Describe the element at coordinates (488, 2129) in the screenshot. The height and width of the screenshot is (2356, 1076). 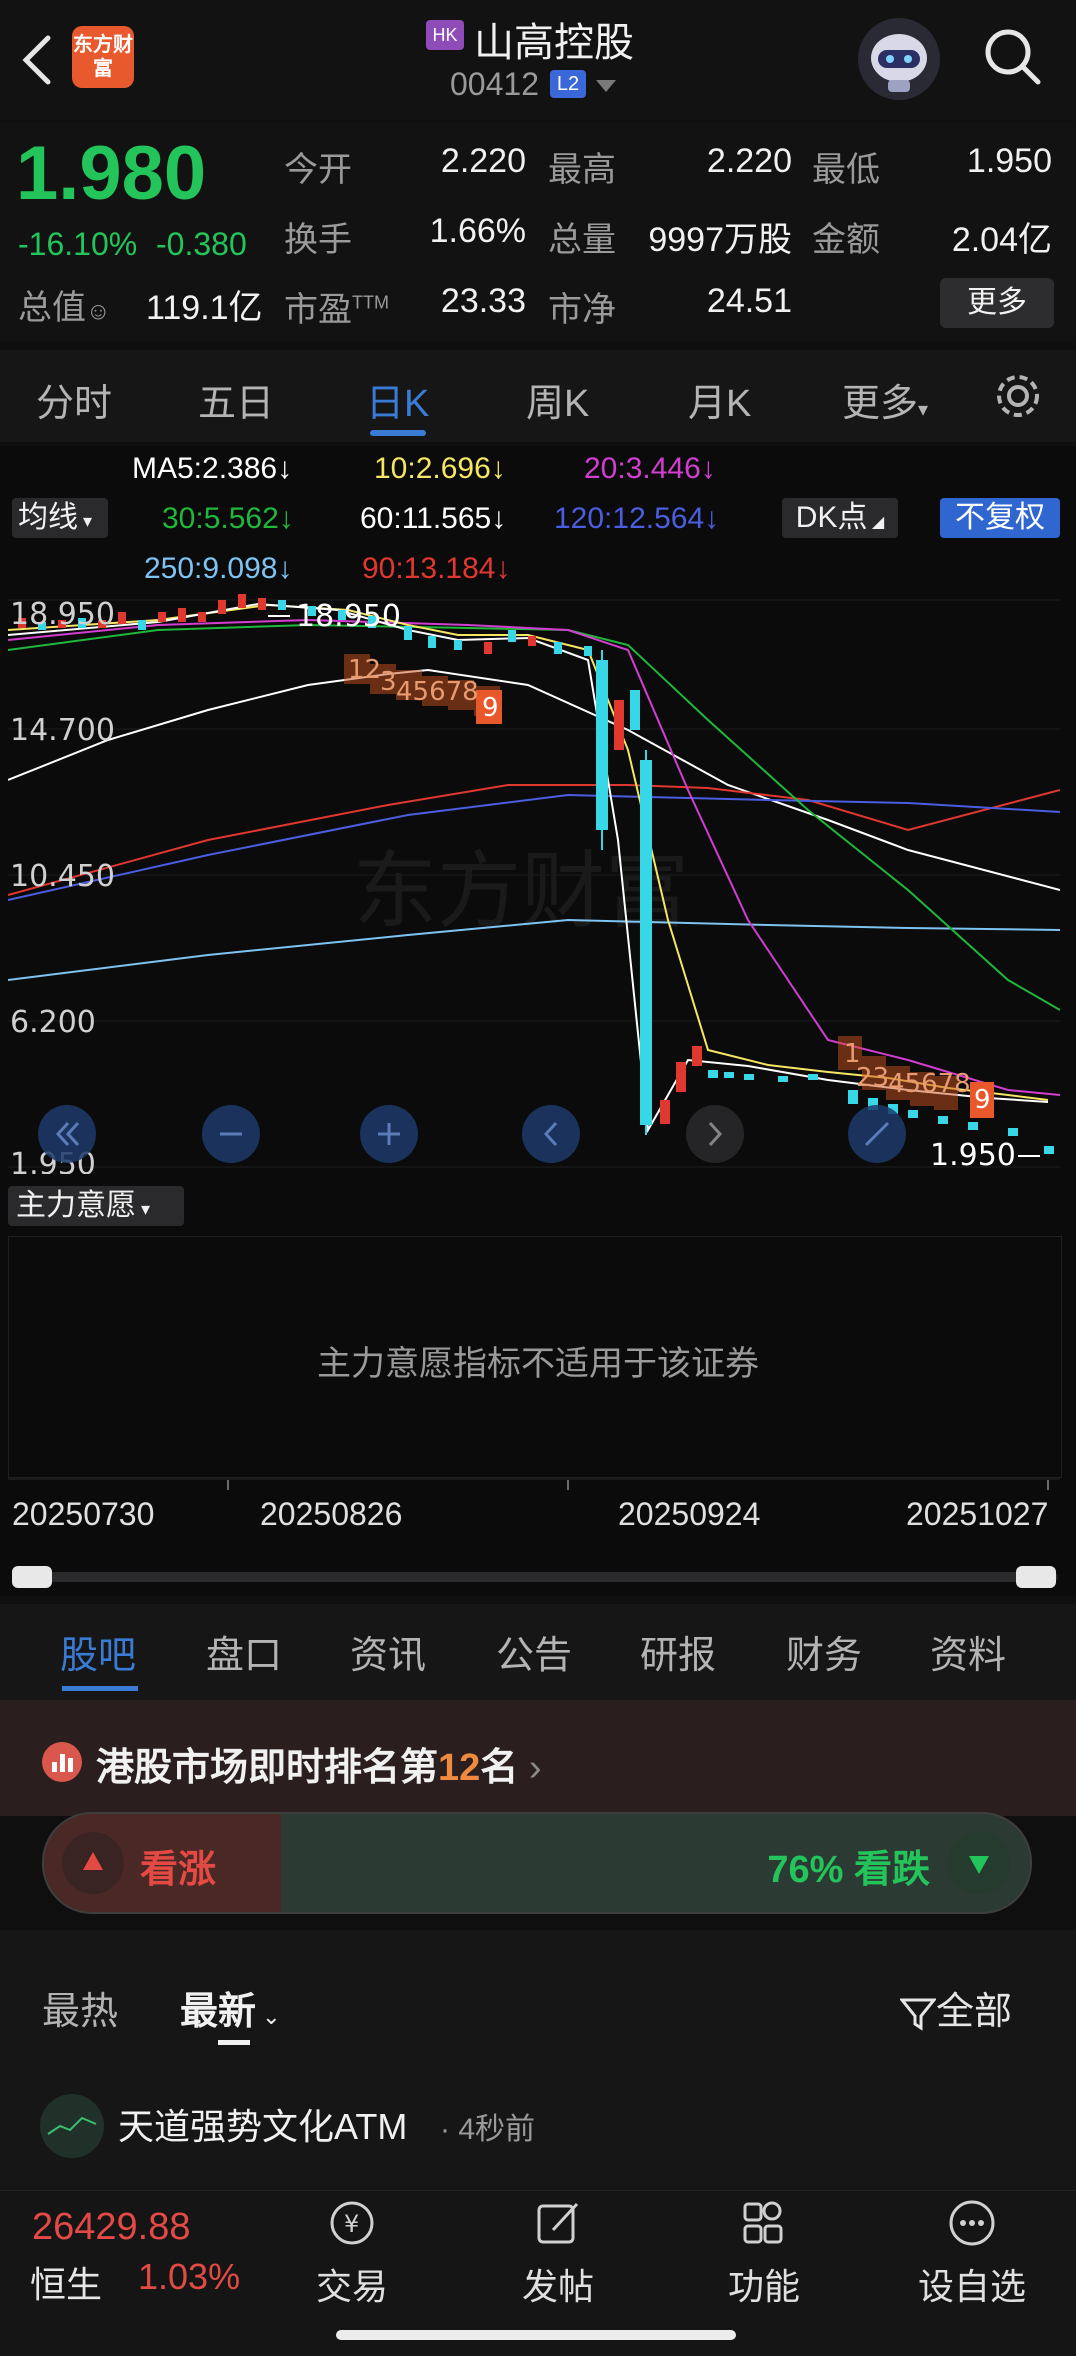
I see `post-timestamp: · 4秒前` at that location.